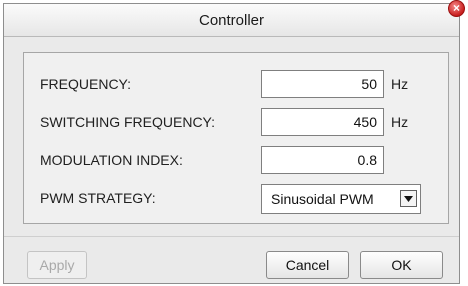 This screenshot has height=286, width=468. Describe the element at coordinates (98, 198) in the screenshot. I see `pwm-strategy-label: PWM STRATEGY:` at that location.